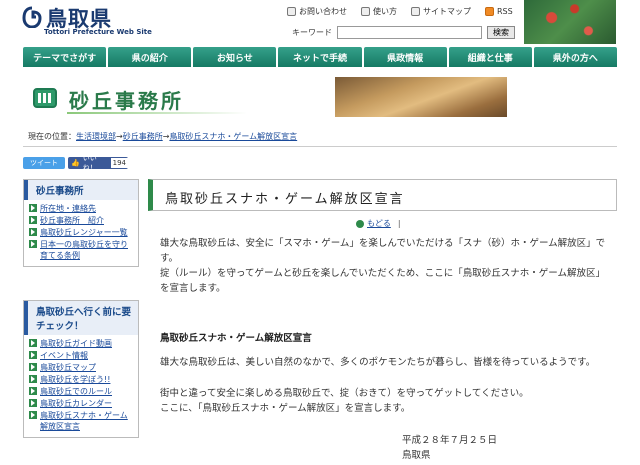 The image size is (640, 465). What do you see at coordinates (285, 408) in the screenshot?
I see `declaration-paragraph-3: ここに、「鳥取砂丘スナホ・ゲーム解放区」を宣言します。` at bounding box center [285, 408].